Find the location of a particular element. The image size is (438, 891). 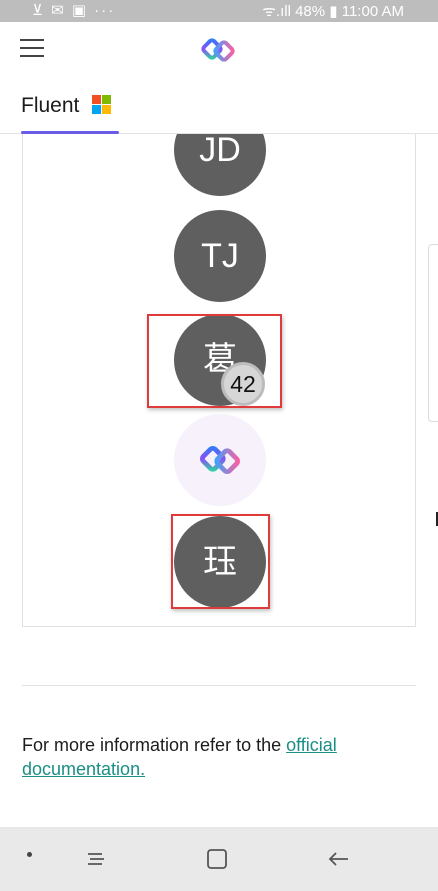

avatar-image is located at coordinates (220, 460).